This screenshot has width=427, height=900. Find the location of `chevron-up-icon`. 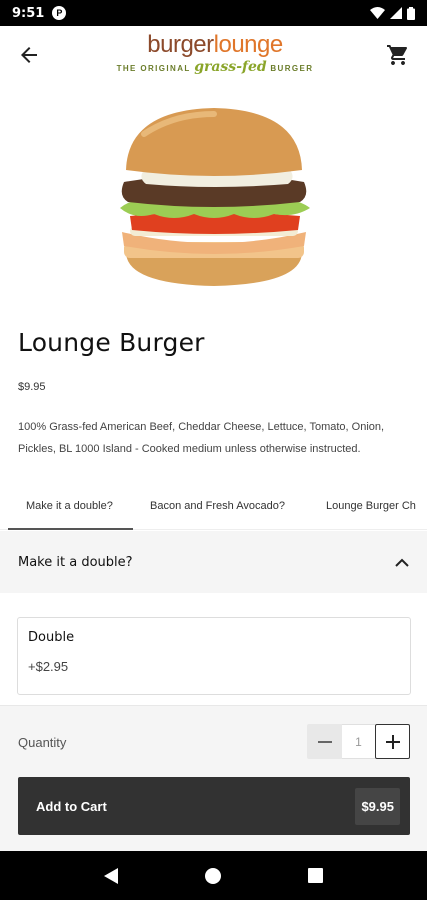

chevron-up-icon is located at coordinates (402, 562).